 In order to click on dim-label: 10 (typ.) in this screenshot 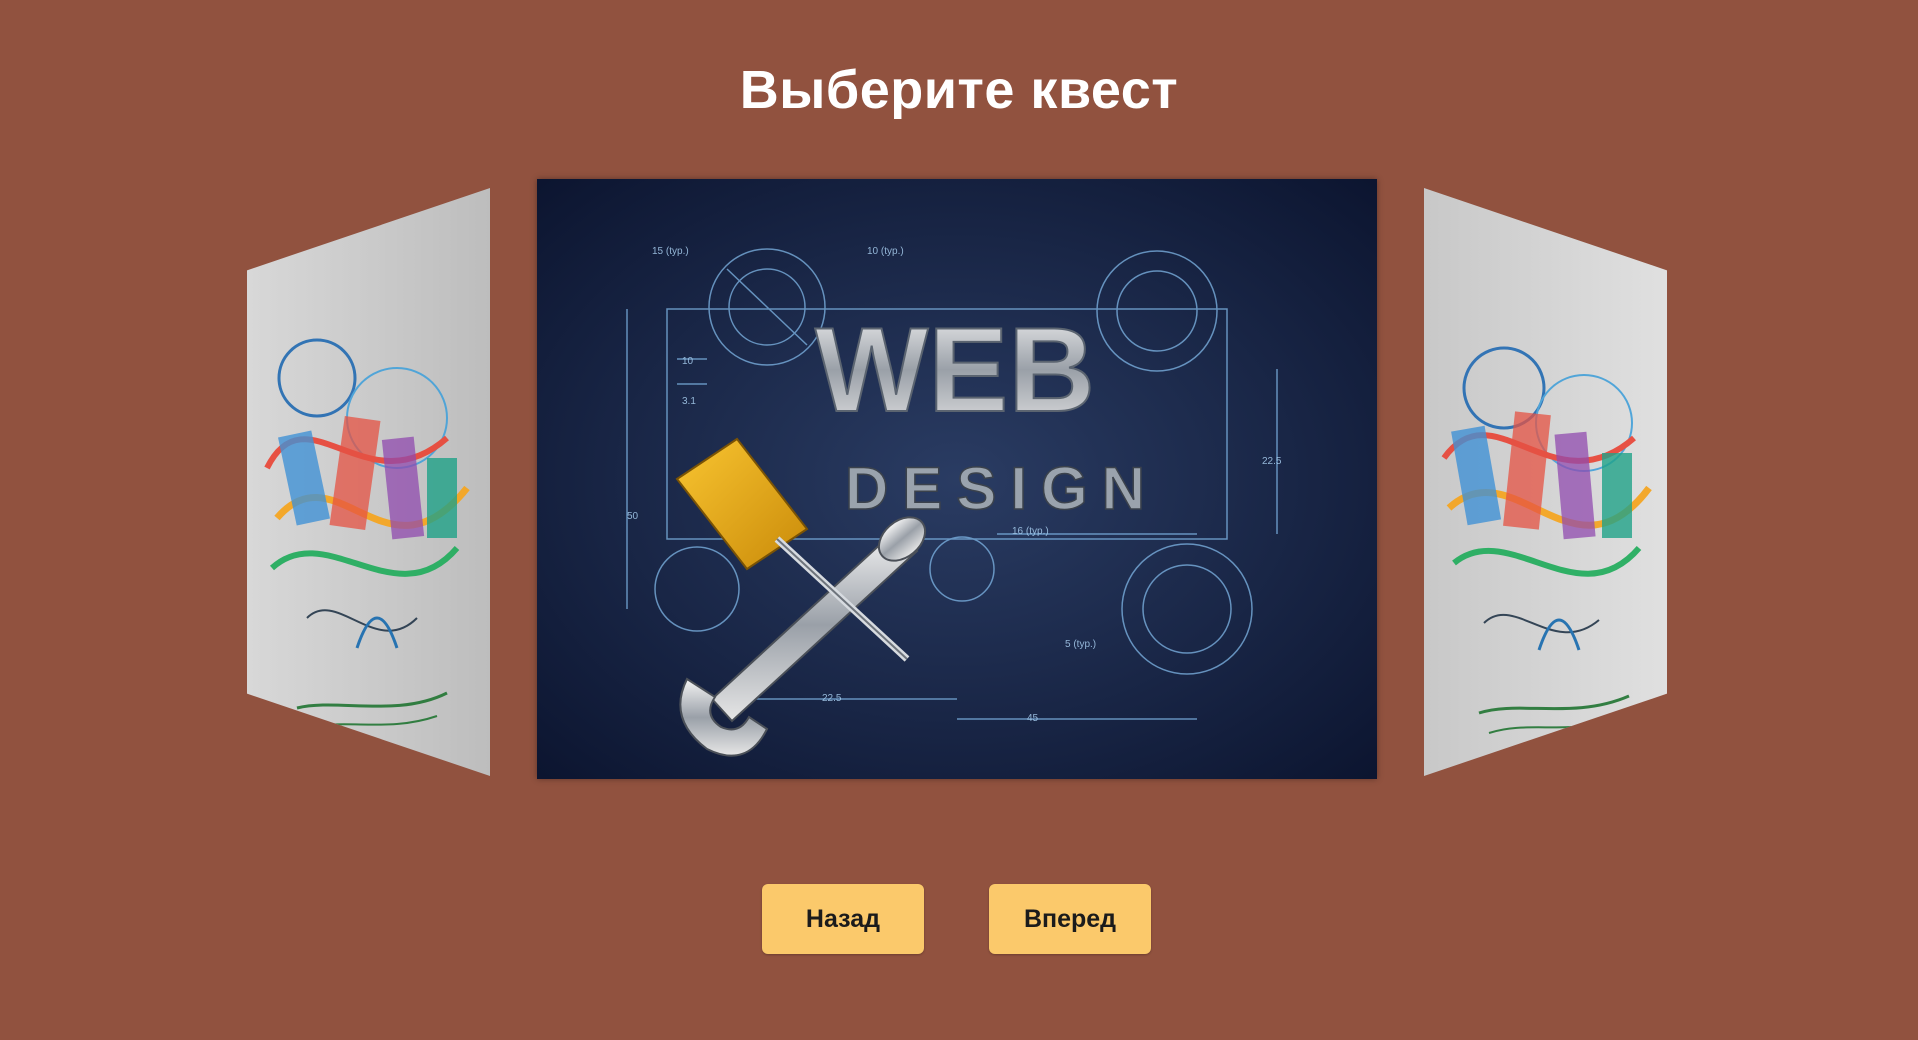, I will do `click(885, 251)`.